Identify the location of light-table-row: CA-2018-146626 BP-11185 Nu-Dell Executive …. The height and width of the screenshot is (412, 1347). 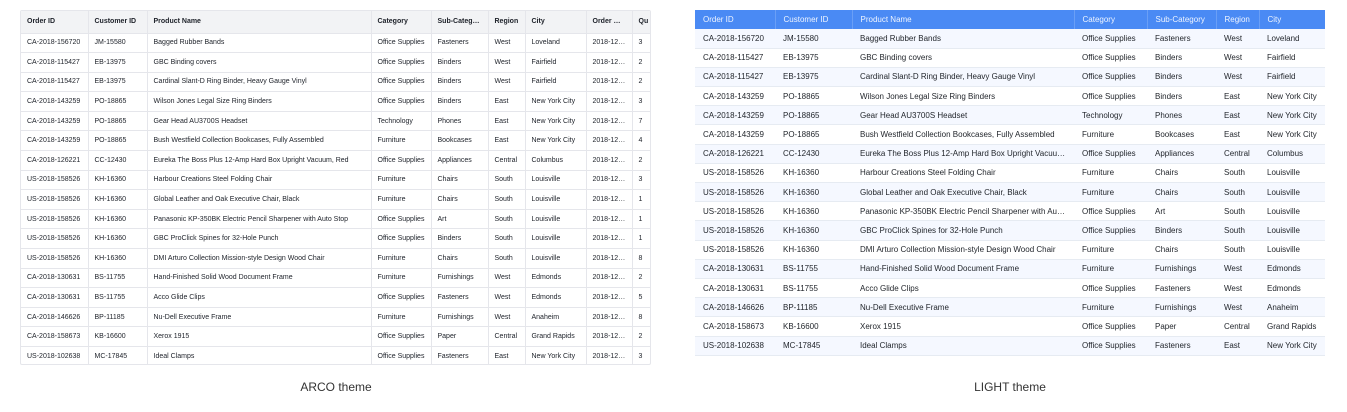
(1010, 307).